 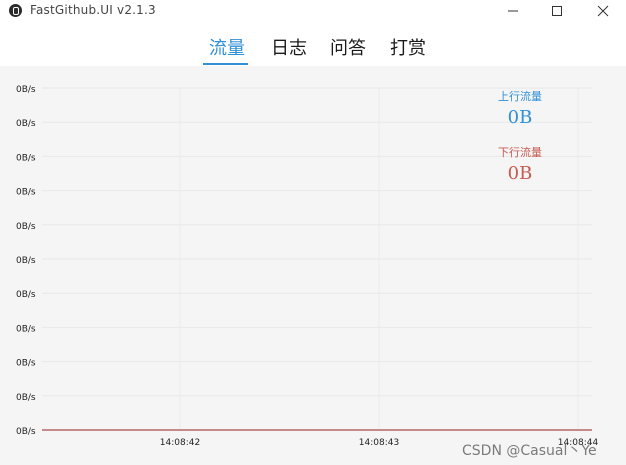 What do you see at coordinates (379, 443) in the screenshot?
I see `x-tick-label: 14:08:43` at bounding box center [379, 443].